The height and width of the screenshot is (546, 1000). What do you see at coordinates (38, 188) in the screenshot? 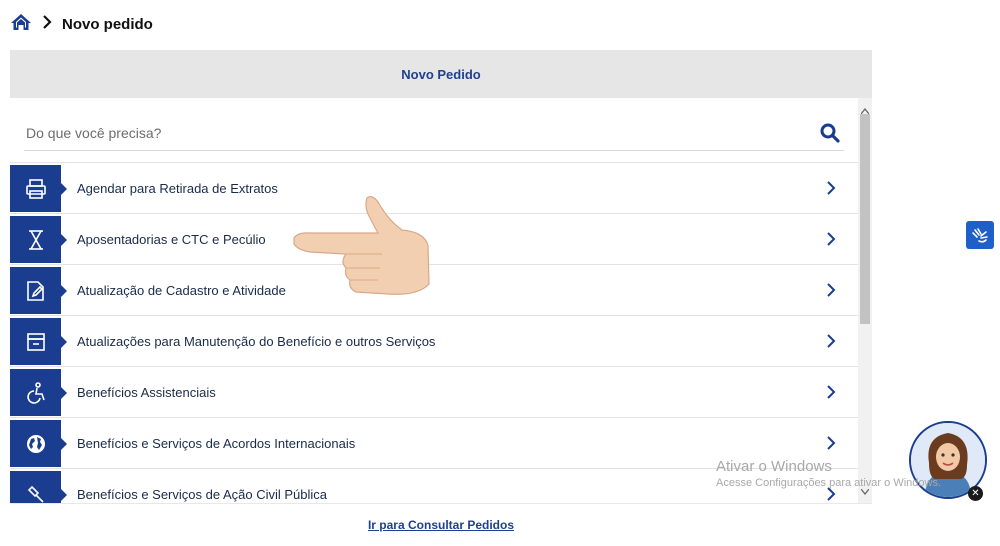
I see `printer-icon` at bounding box center [38, 188].